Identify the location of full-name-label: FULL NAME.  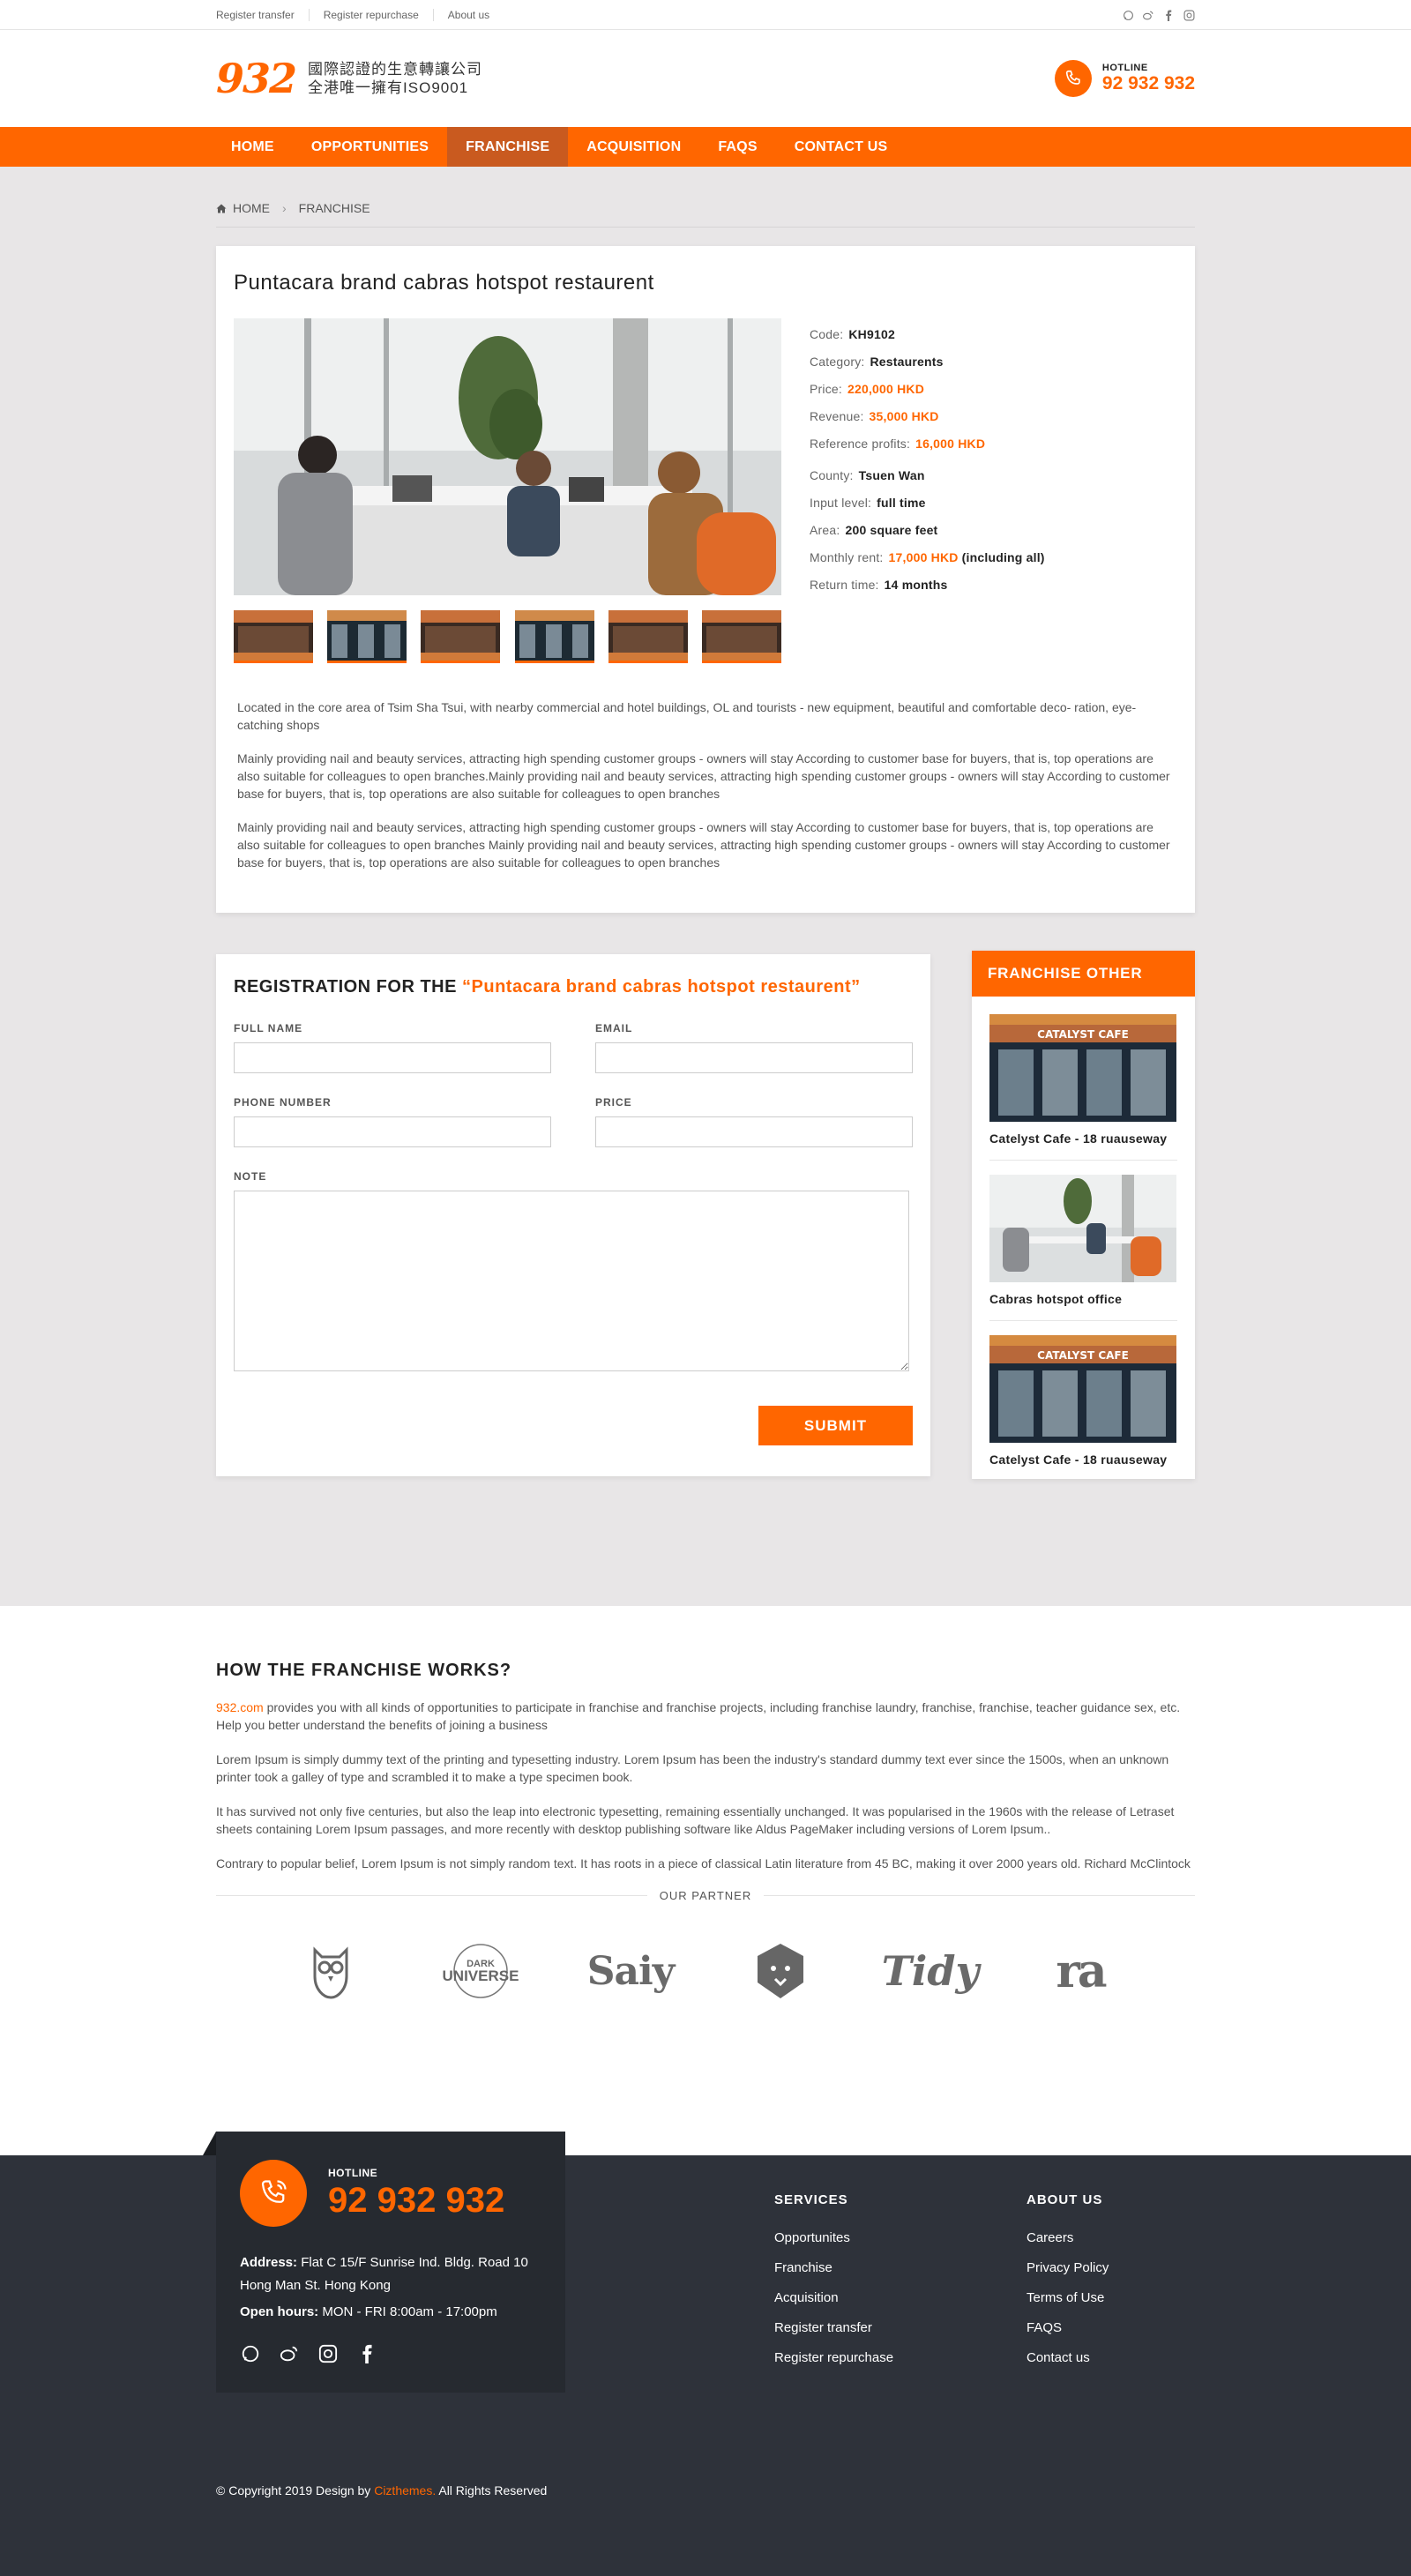
(268, 1028).